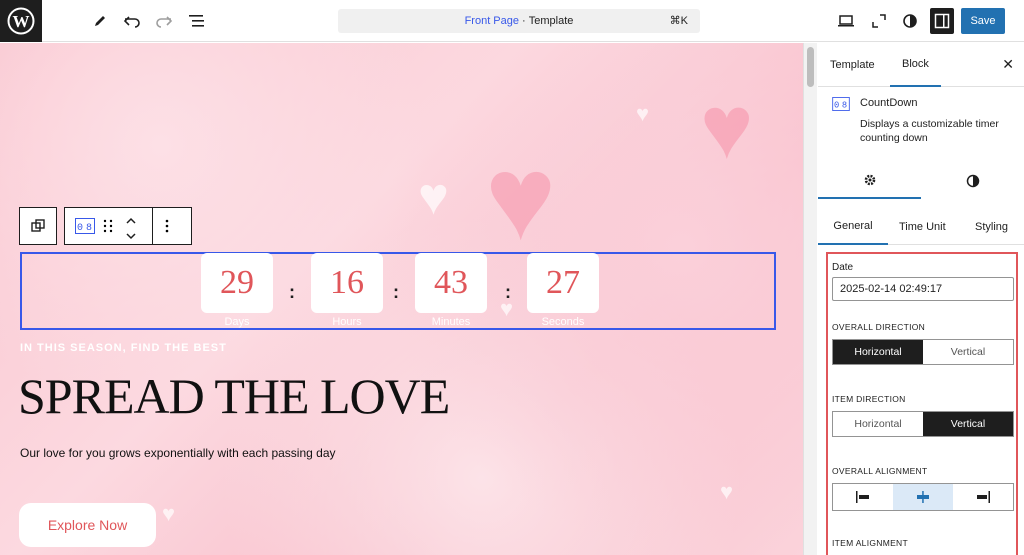 The image size is (1024, 555). I want to click on overall-alignment-label: OVERALL ALIGNMENT, so click(880, 471).